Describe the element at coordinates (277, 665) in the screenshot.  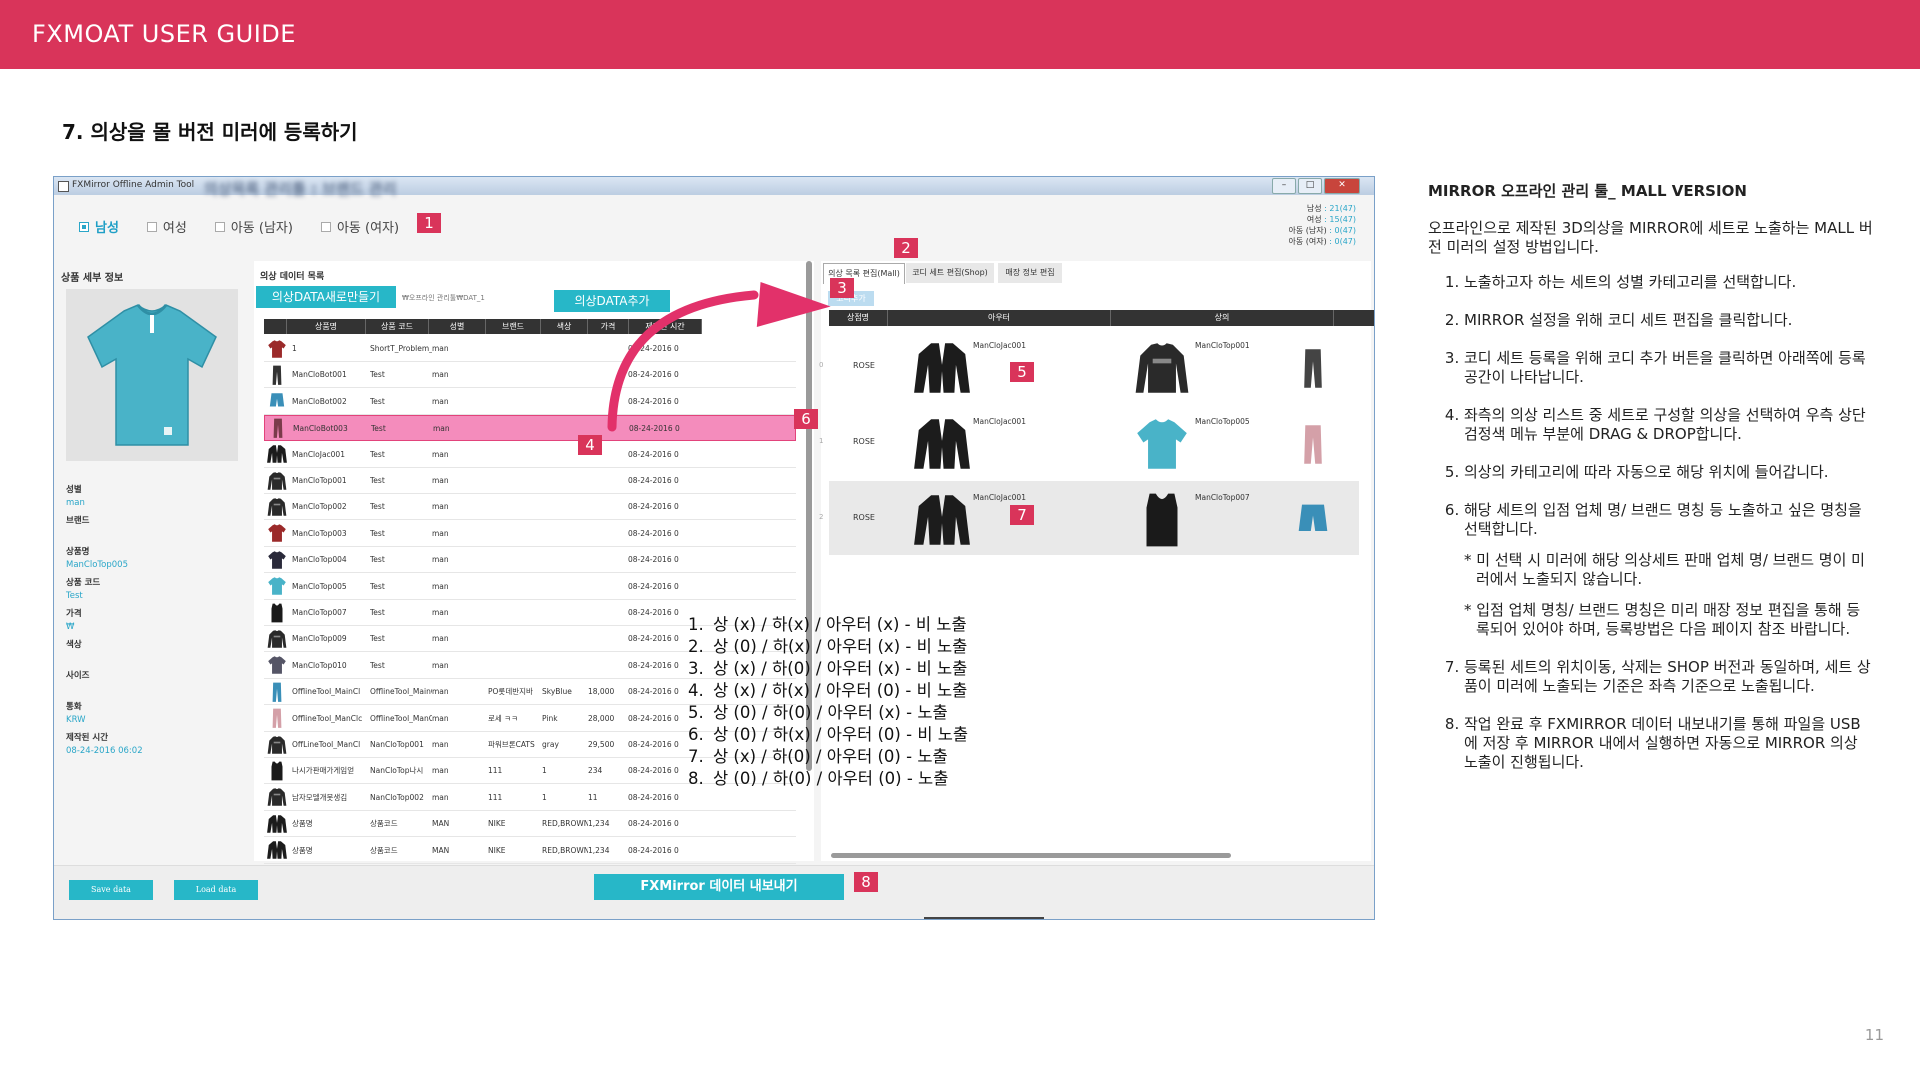
I see `tshirt-icon` at that location.